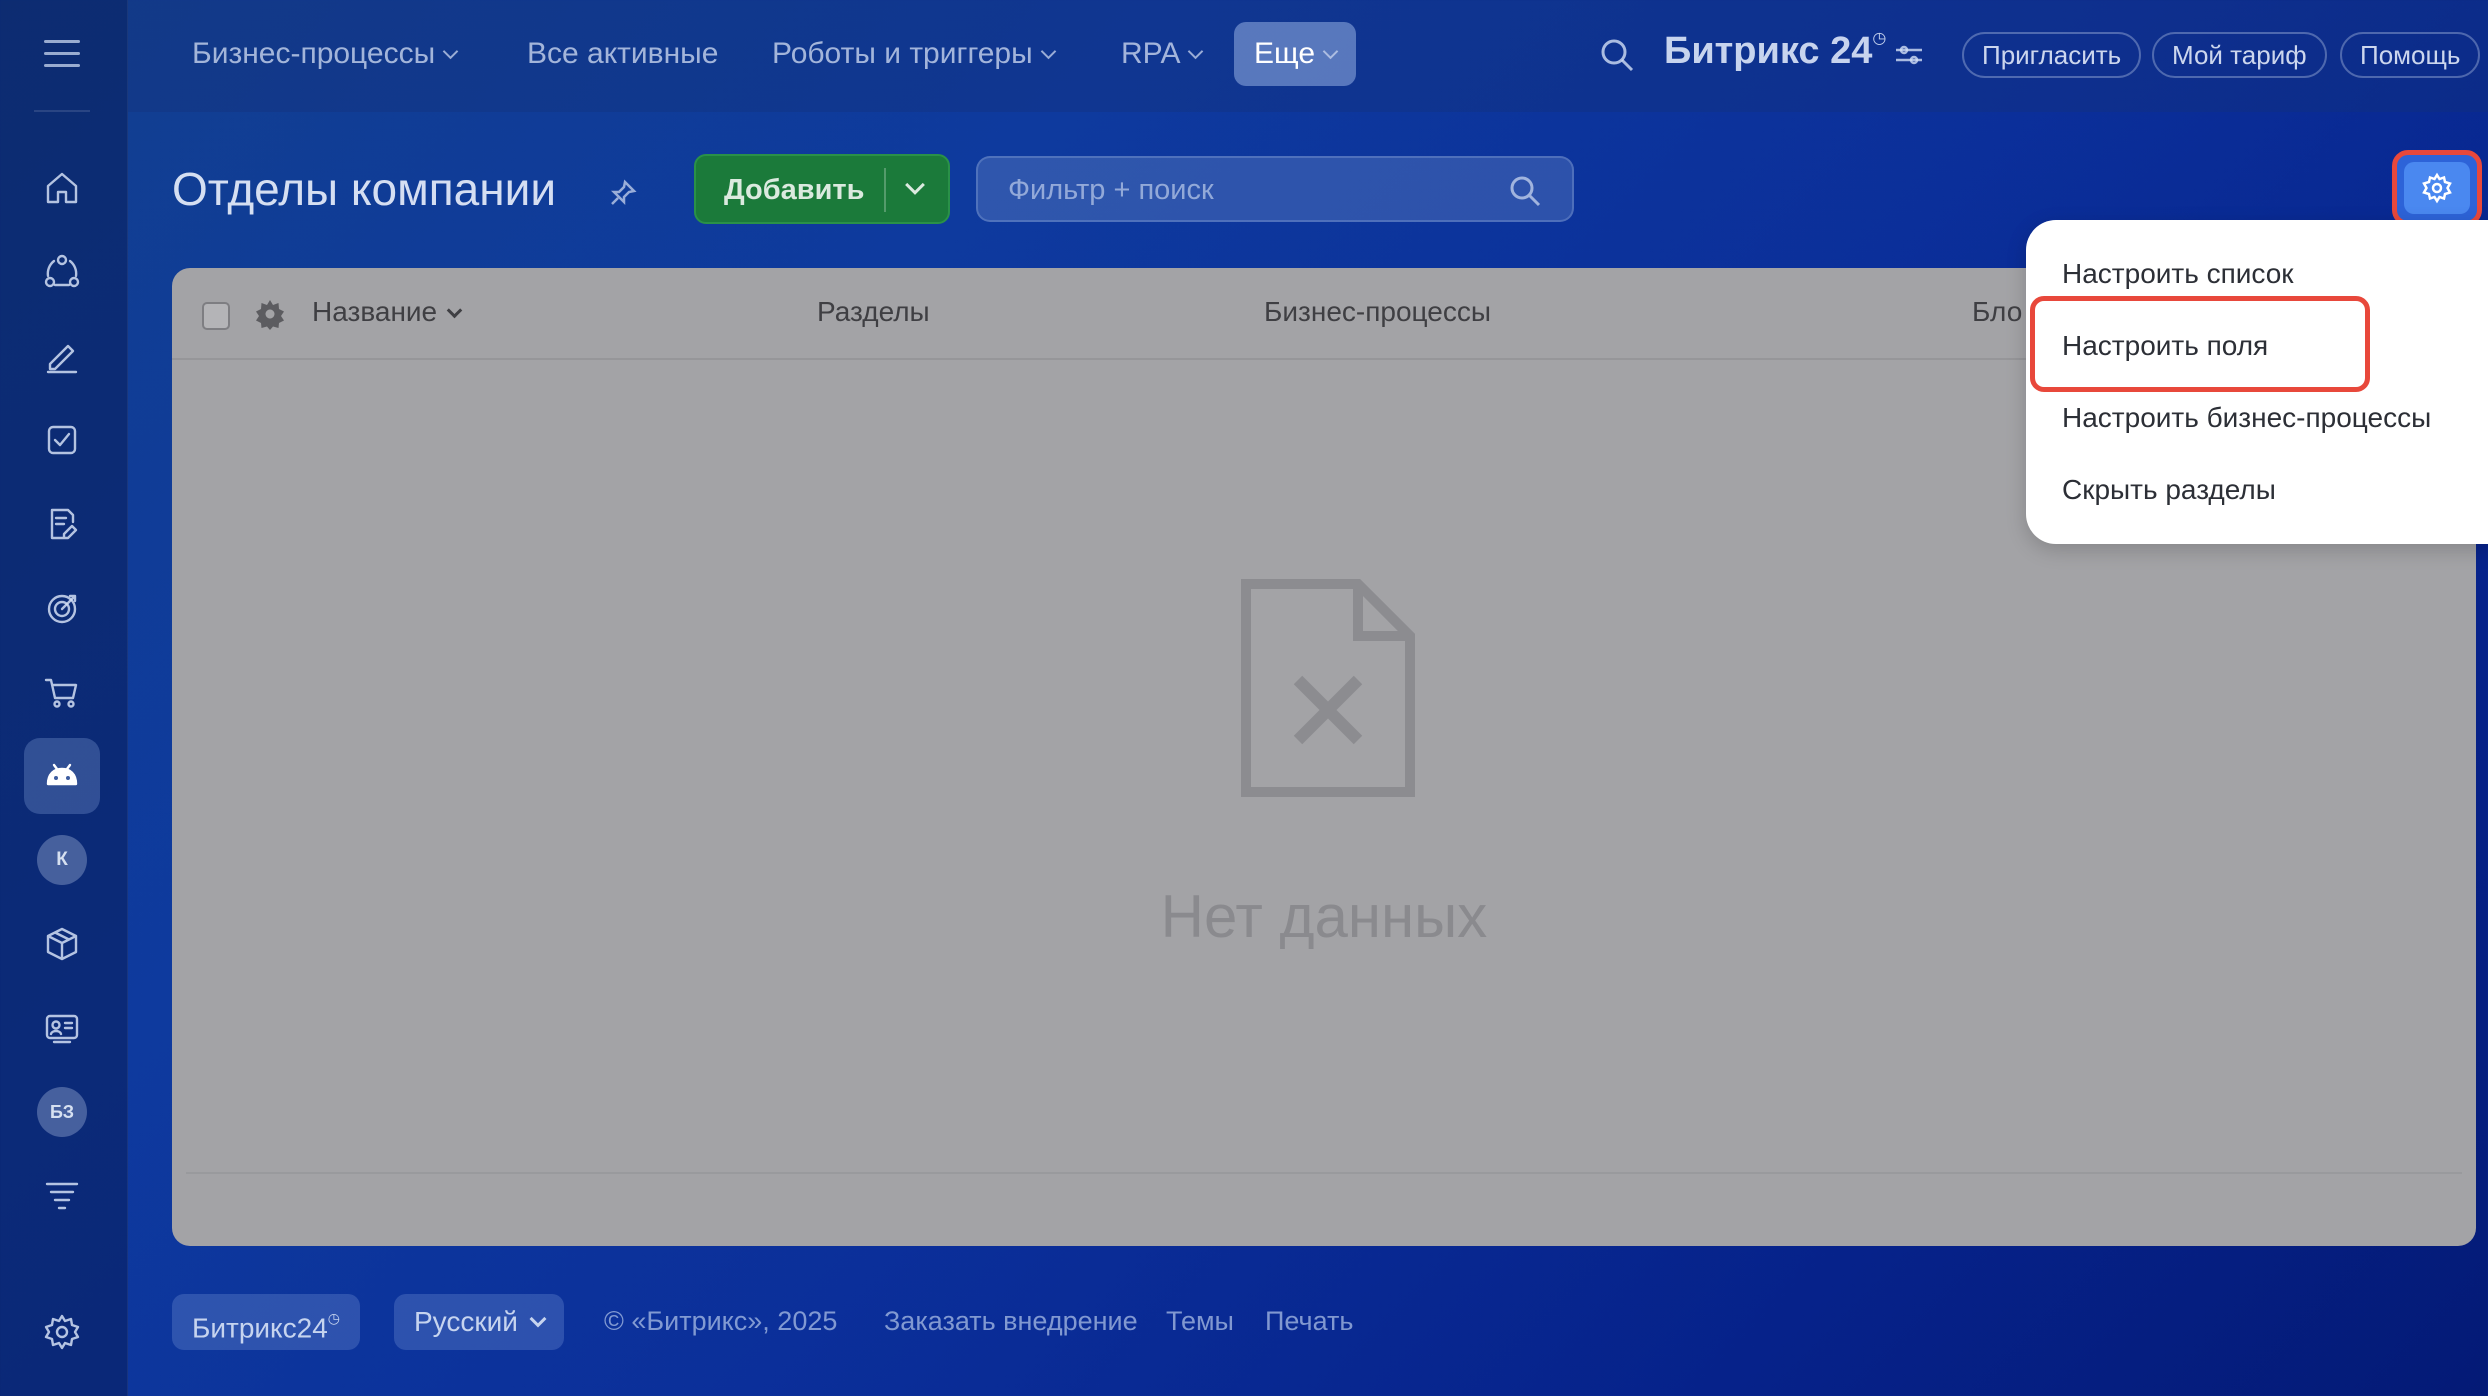  What do you see at coordinates (1248, 190) in the screenshot?
I see `filter-search-input` at bounding box center [1248, 190].